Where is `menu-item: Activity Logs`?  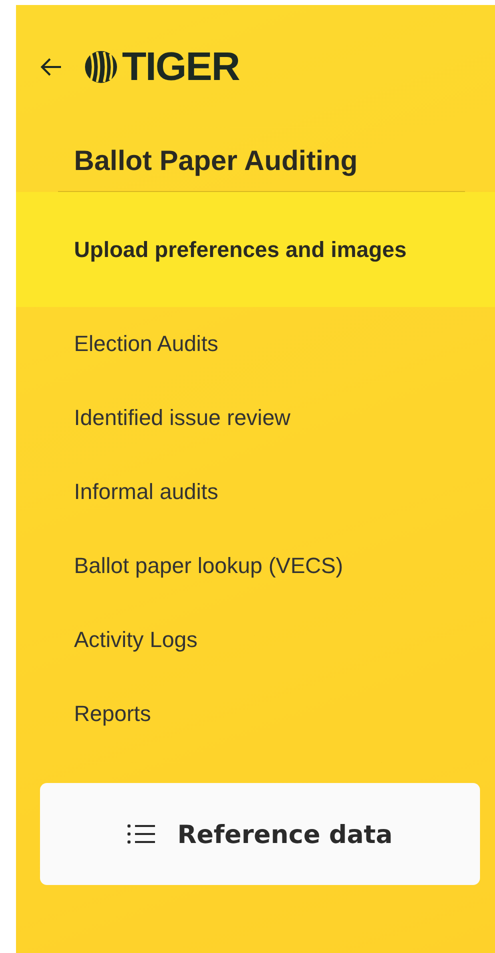 menu-item: Activity Logs is located at coordinates (255, 640).